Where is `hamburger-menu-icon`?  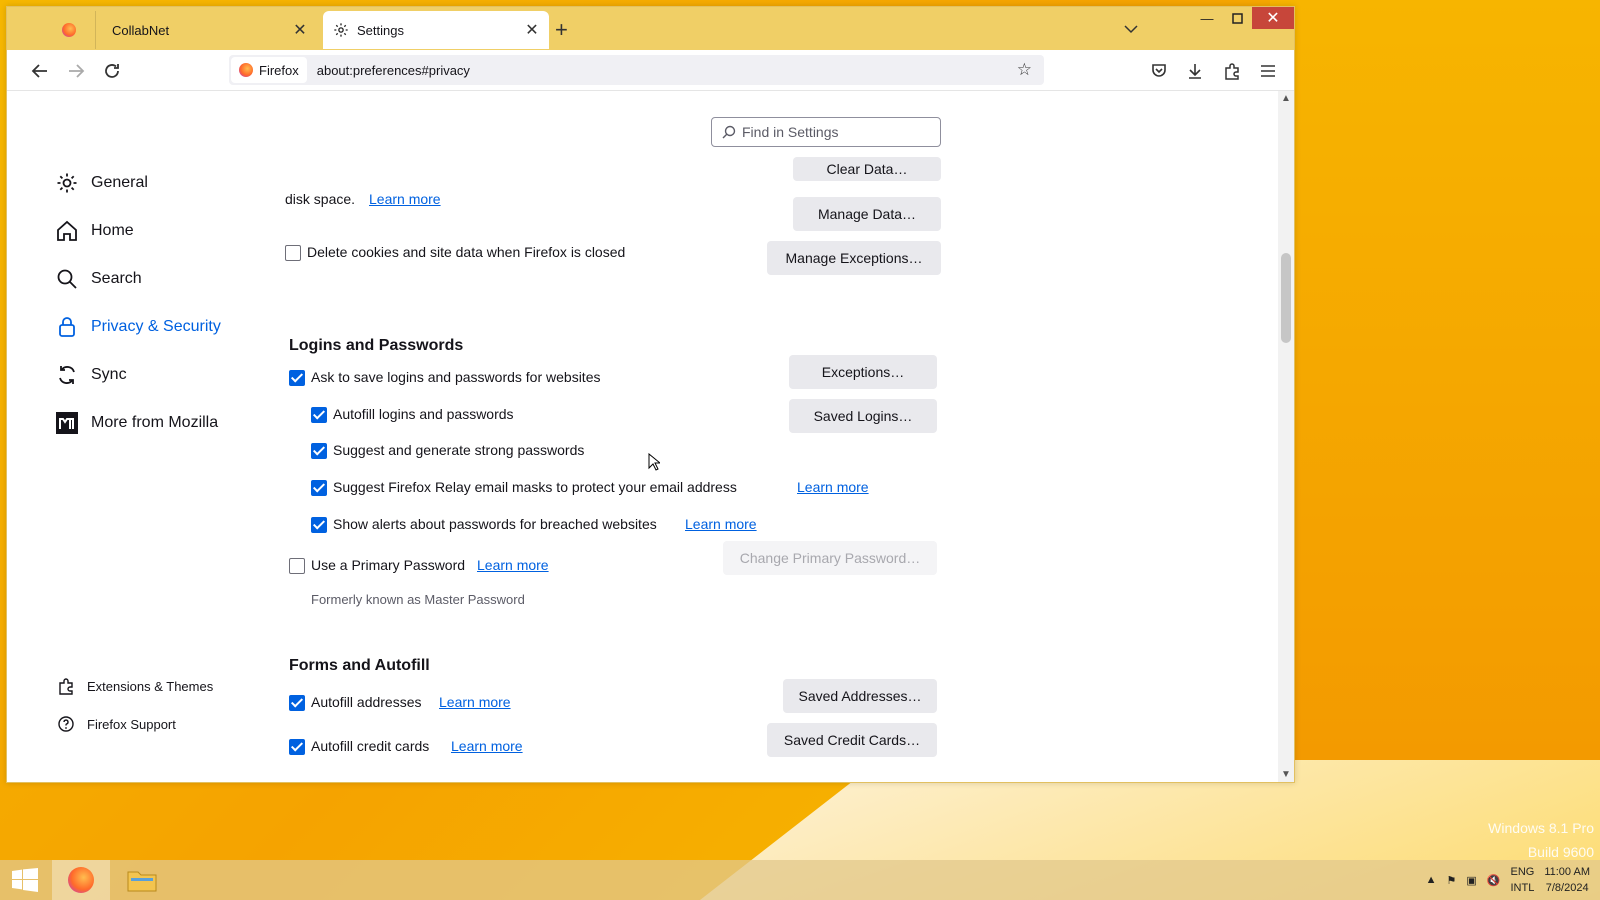 hamburger-menu-icon is located at coordinates (1268, 71).